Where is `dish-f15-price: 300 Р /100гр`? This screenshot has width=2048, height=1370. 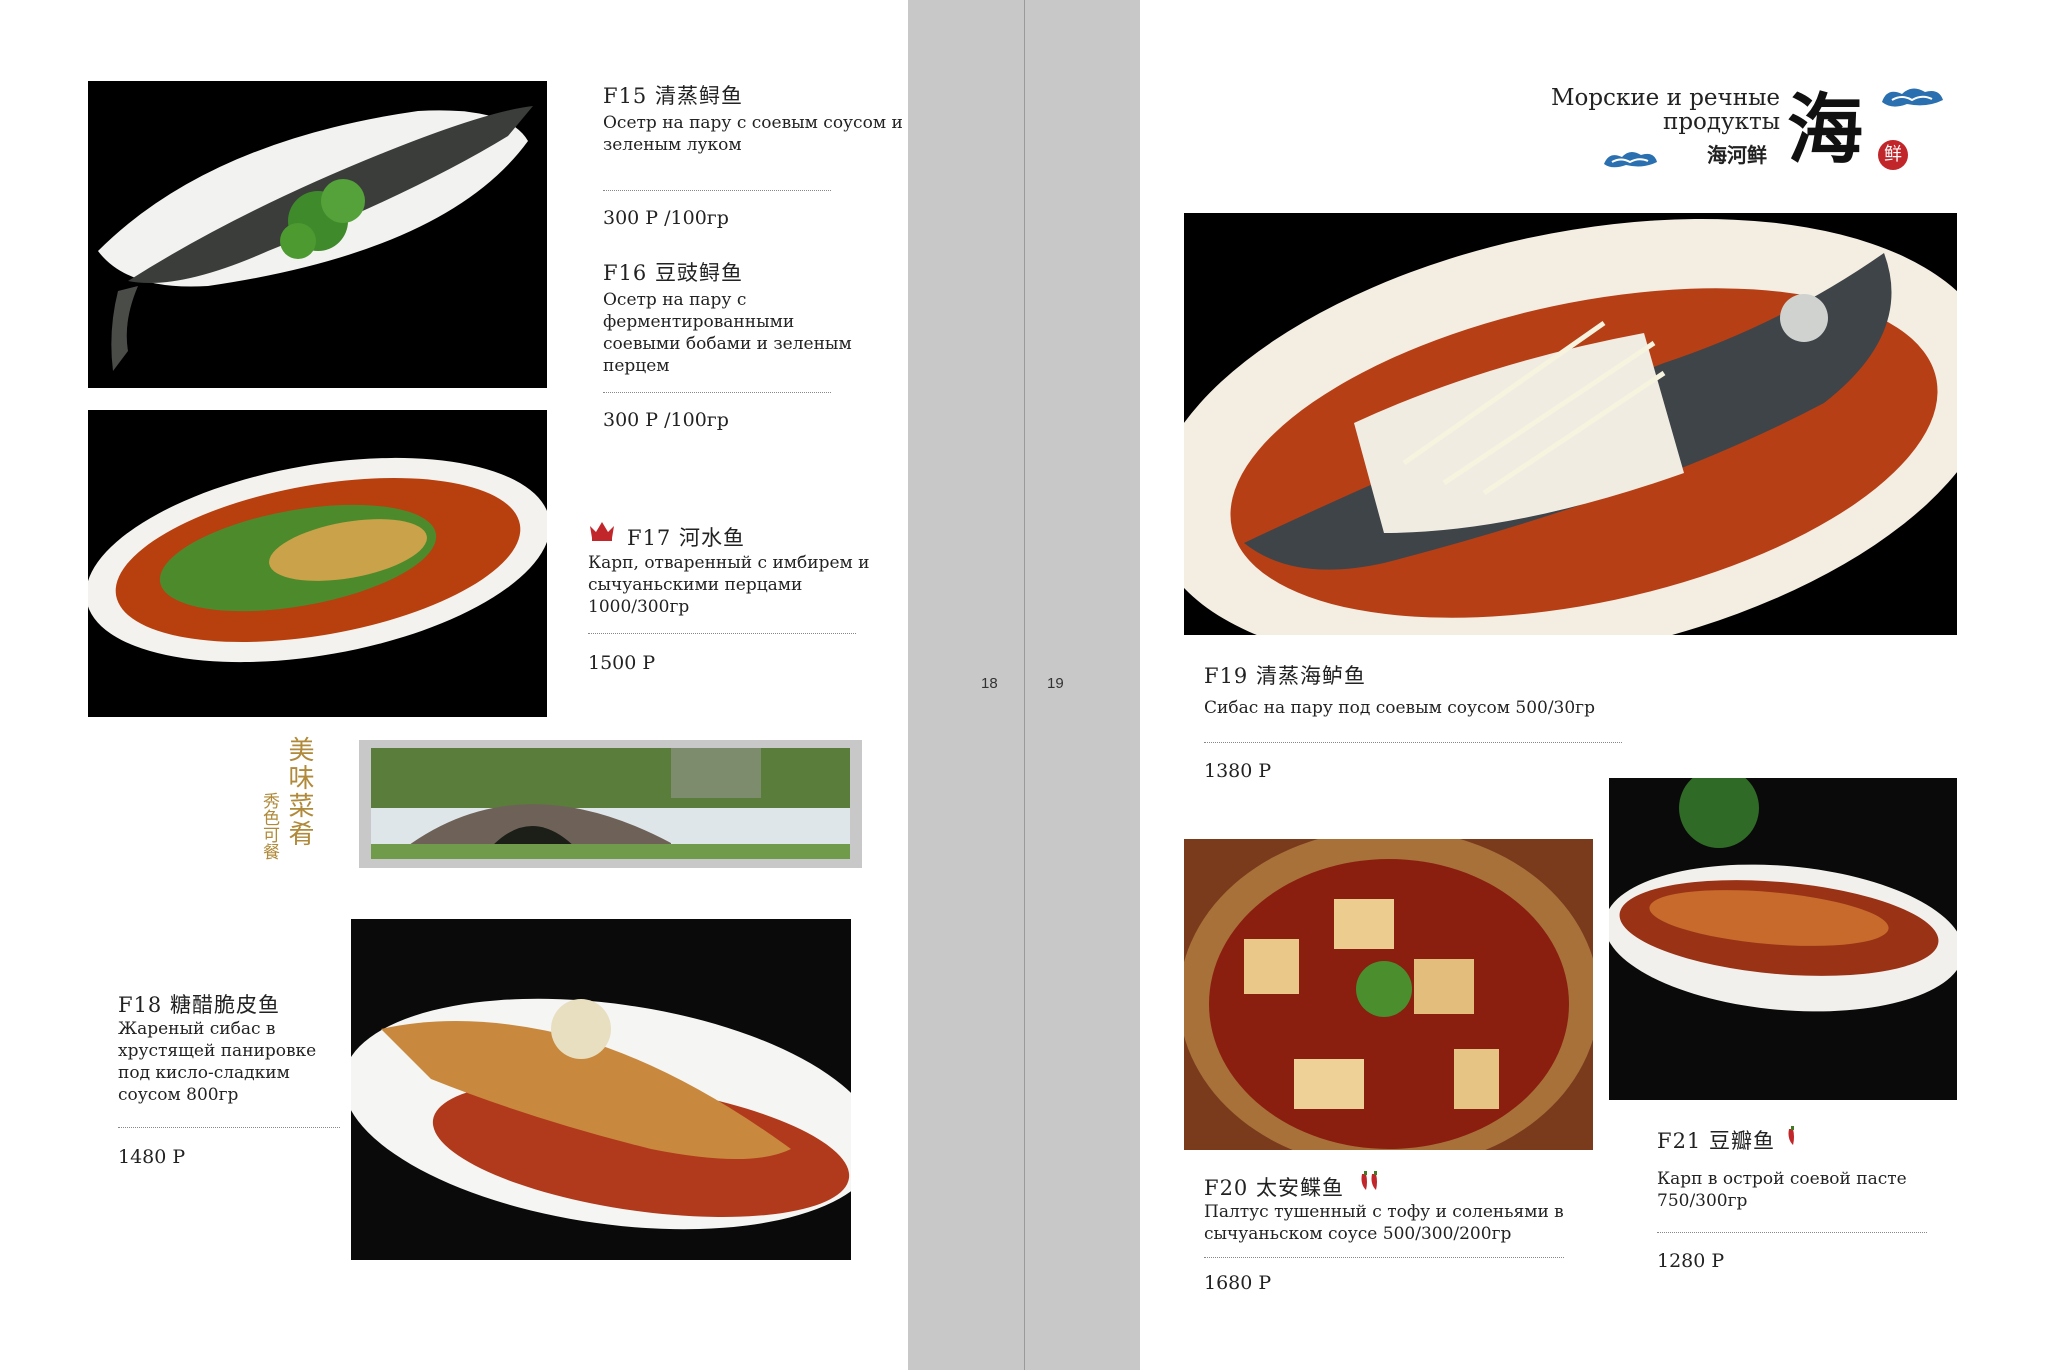 dish-f15-price: 300 Р /100гр is located at coordinates (666, 218).